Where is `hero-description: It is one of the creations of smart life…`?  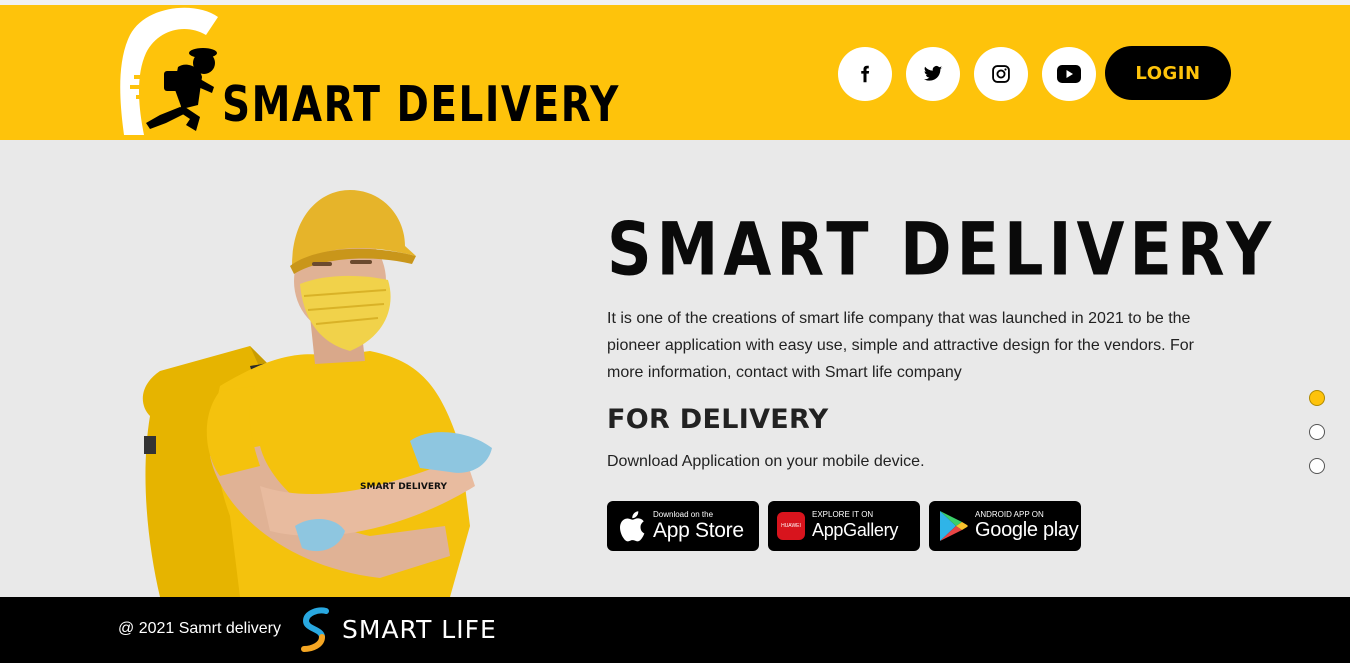 hero-description: It is one of the creations of smart life… is located at coordinates (900, 345).